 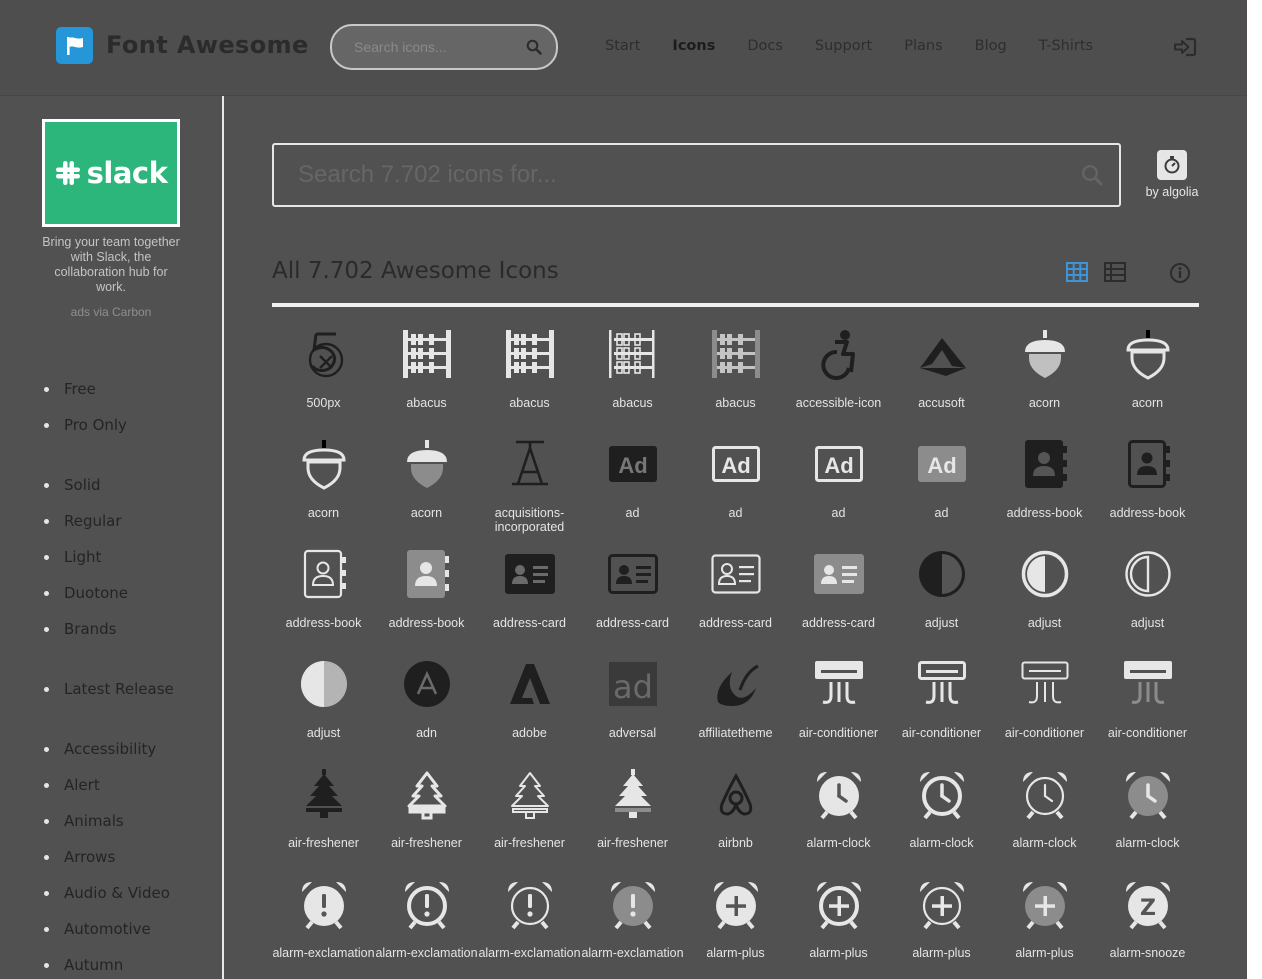 What do you see at coordinates (426, 705) in the screenshot?
I see `icon-tile-adn: adn` at bounding box center [426, 705].